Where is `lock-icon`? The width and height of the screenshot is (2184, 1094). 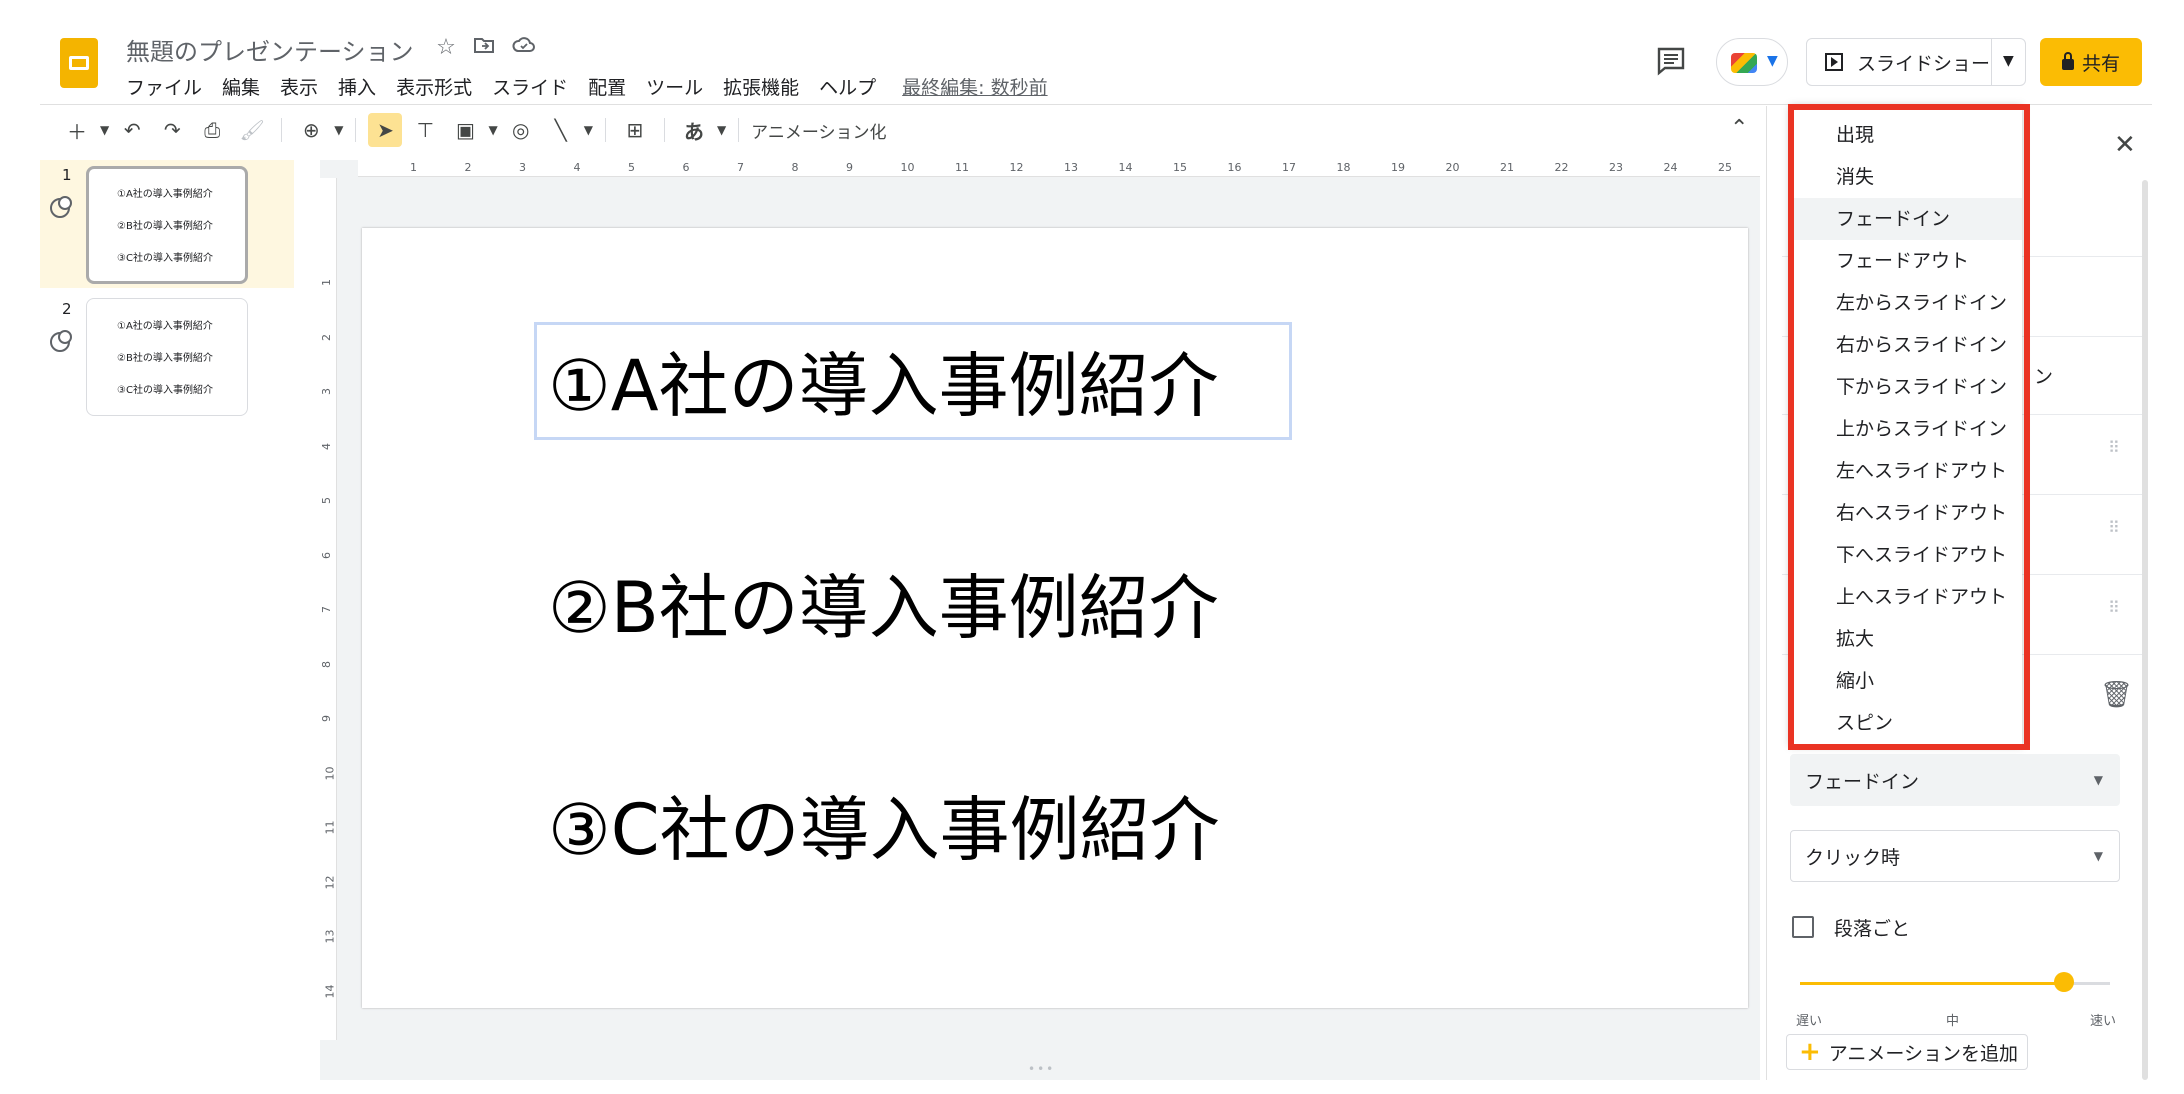
lock-icon is located at coordinates (2067, 60).